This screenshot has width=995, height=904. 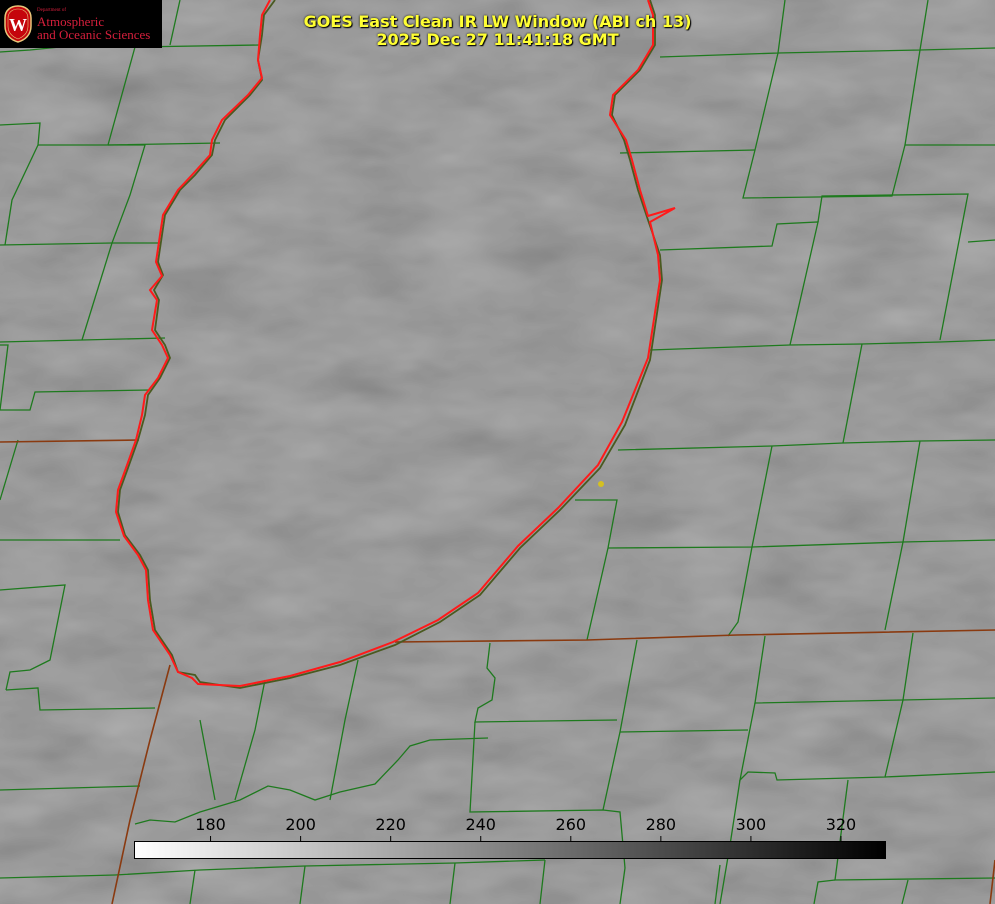 What do you see at coordinates (497, 21) in the screenshot?
I see `image-title: GOES East Clean IR LW Window (ABI ch 13)` at bounding box center [497, 21].